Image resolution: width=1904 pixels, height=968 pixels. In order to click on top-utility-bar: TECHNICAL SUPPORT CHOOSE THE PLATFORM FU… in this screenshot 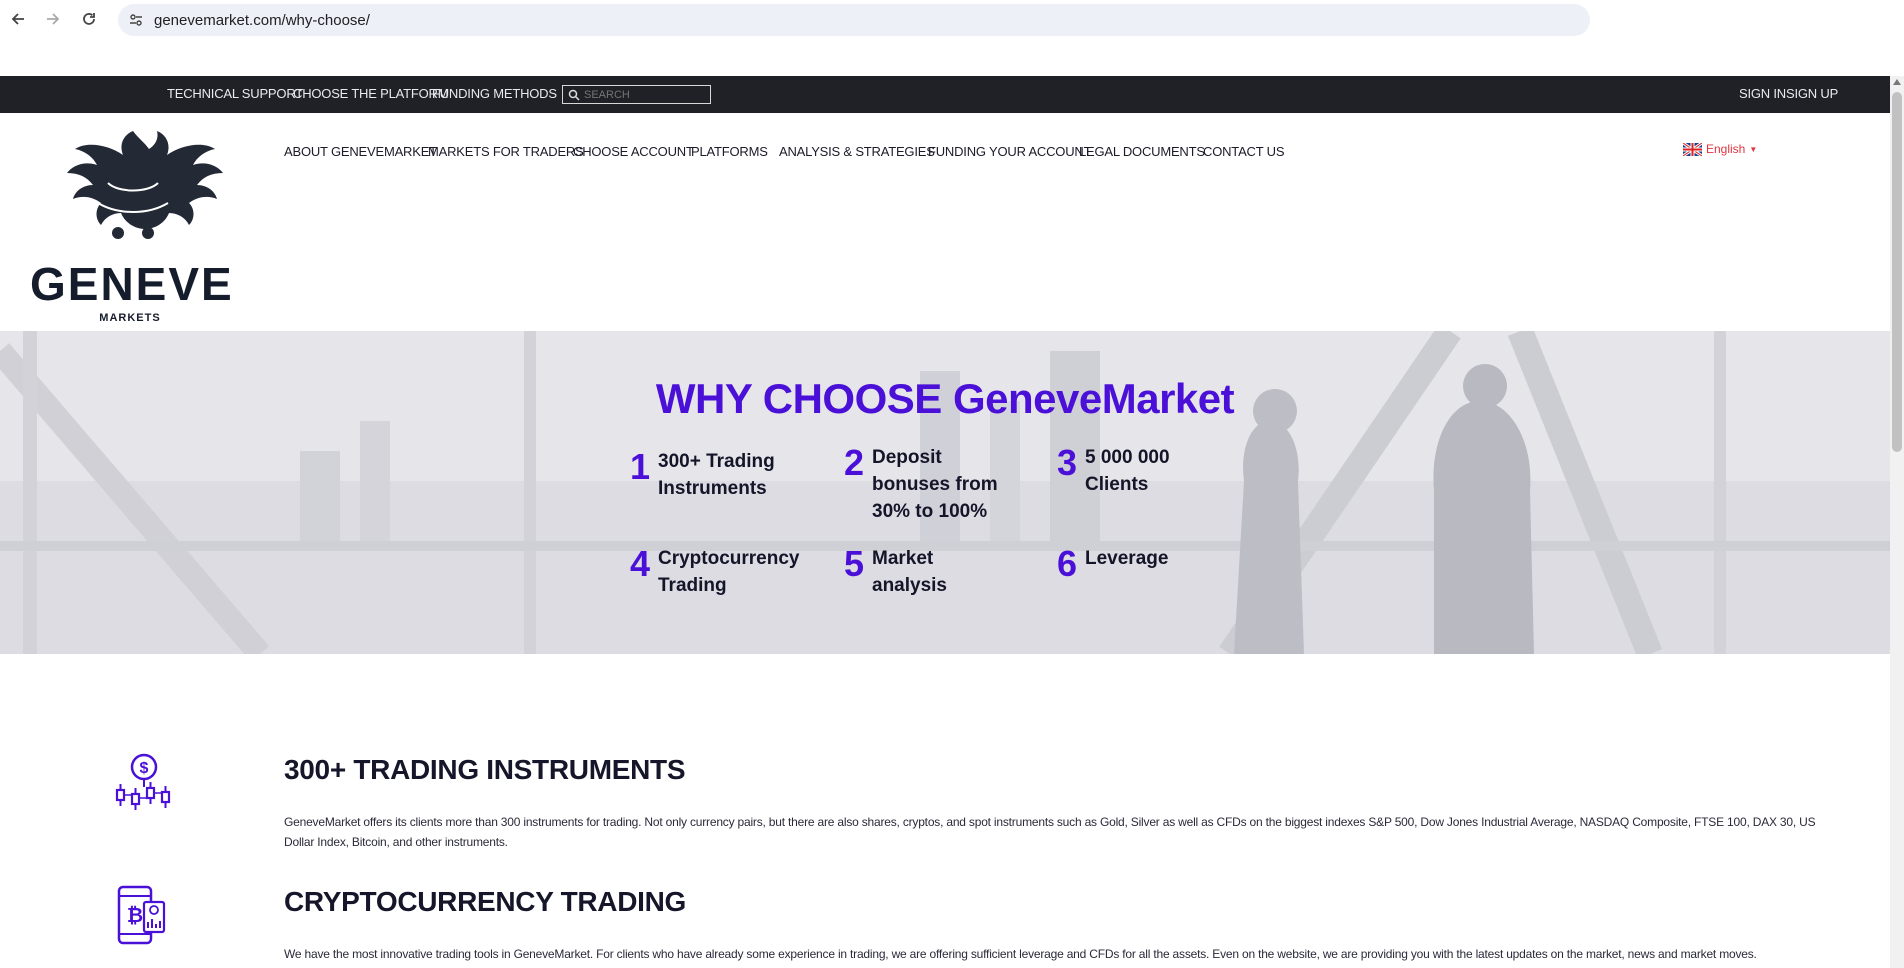, I will do `click(945, 94)`.